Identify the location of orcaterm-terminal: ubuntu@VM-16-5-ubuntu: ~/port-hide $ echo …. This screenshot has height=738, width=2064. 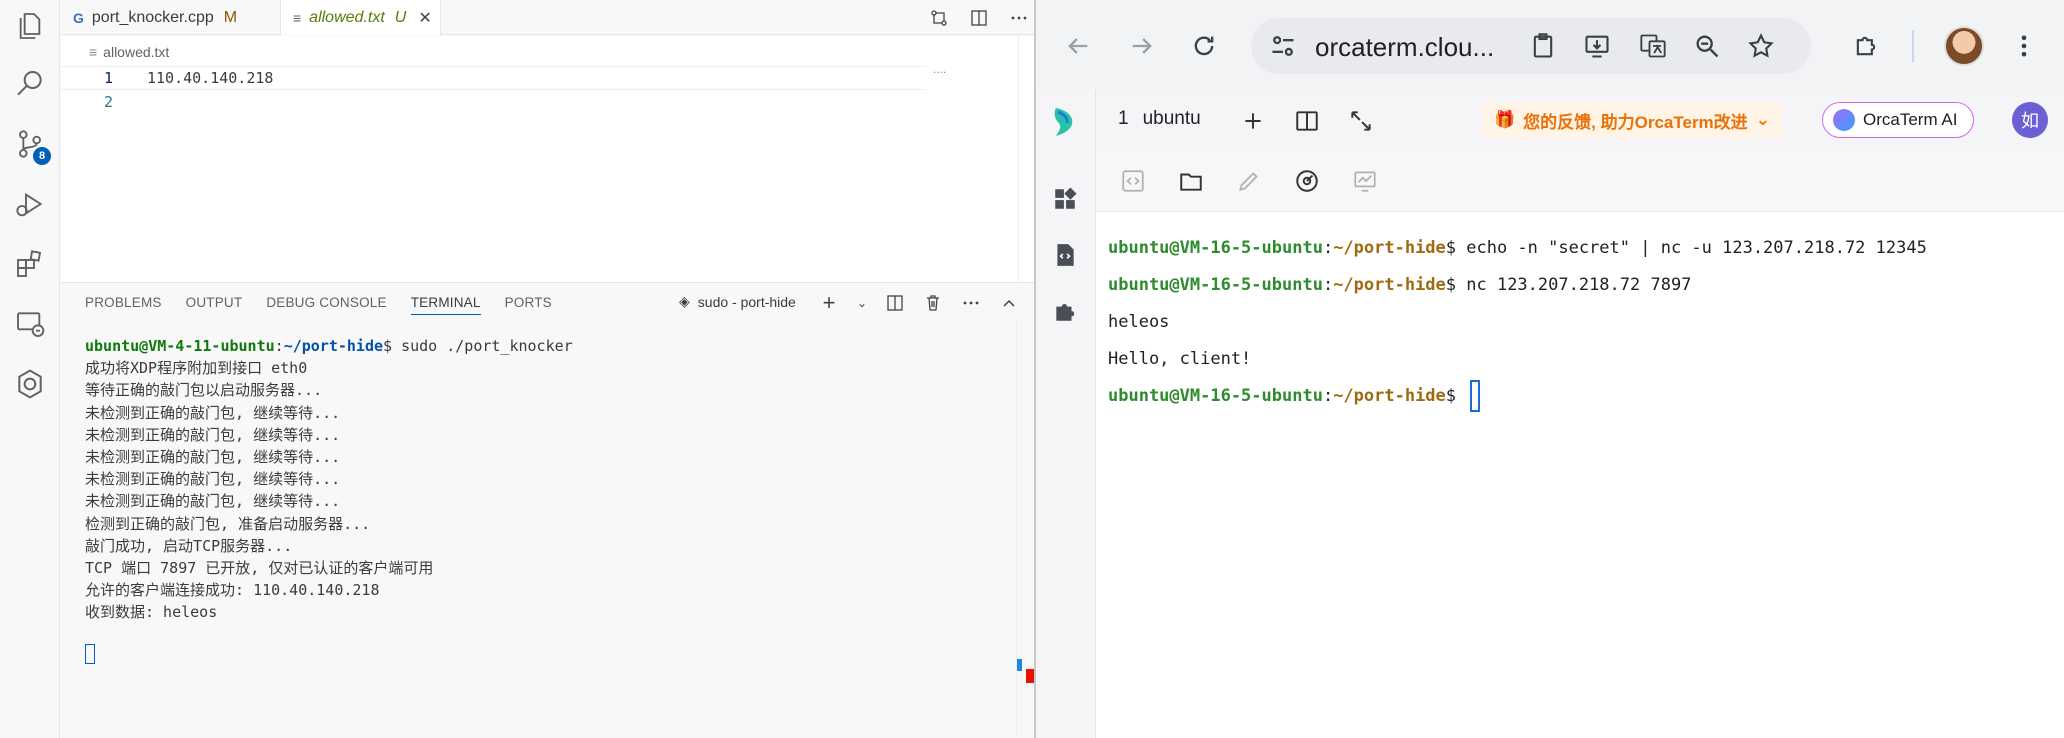
(1517, 322).